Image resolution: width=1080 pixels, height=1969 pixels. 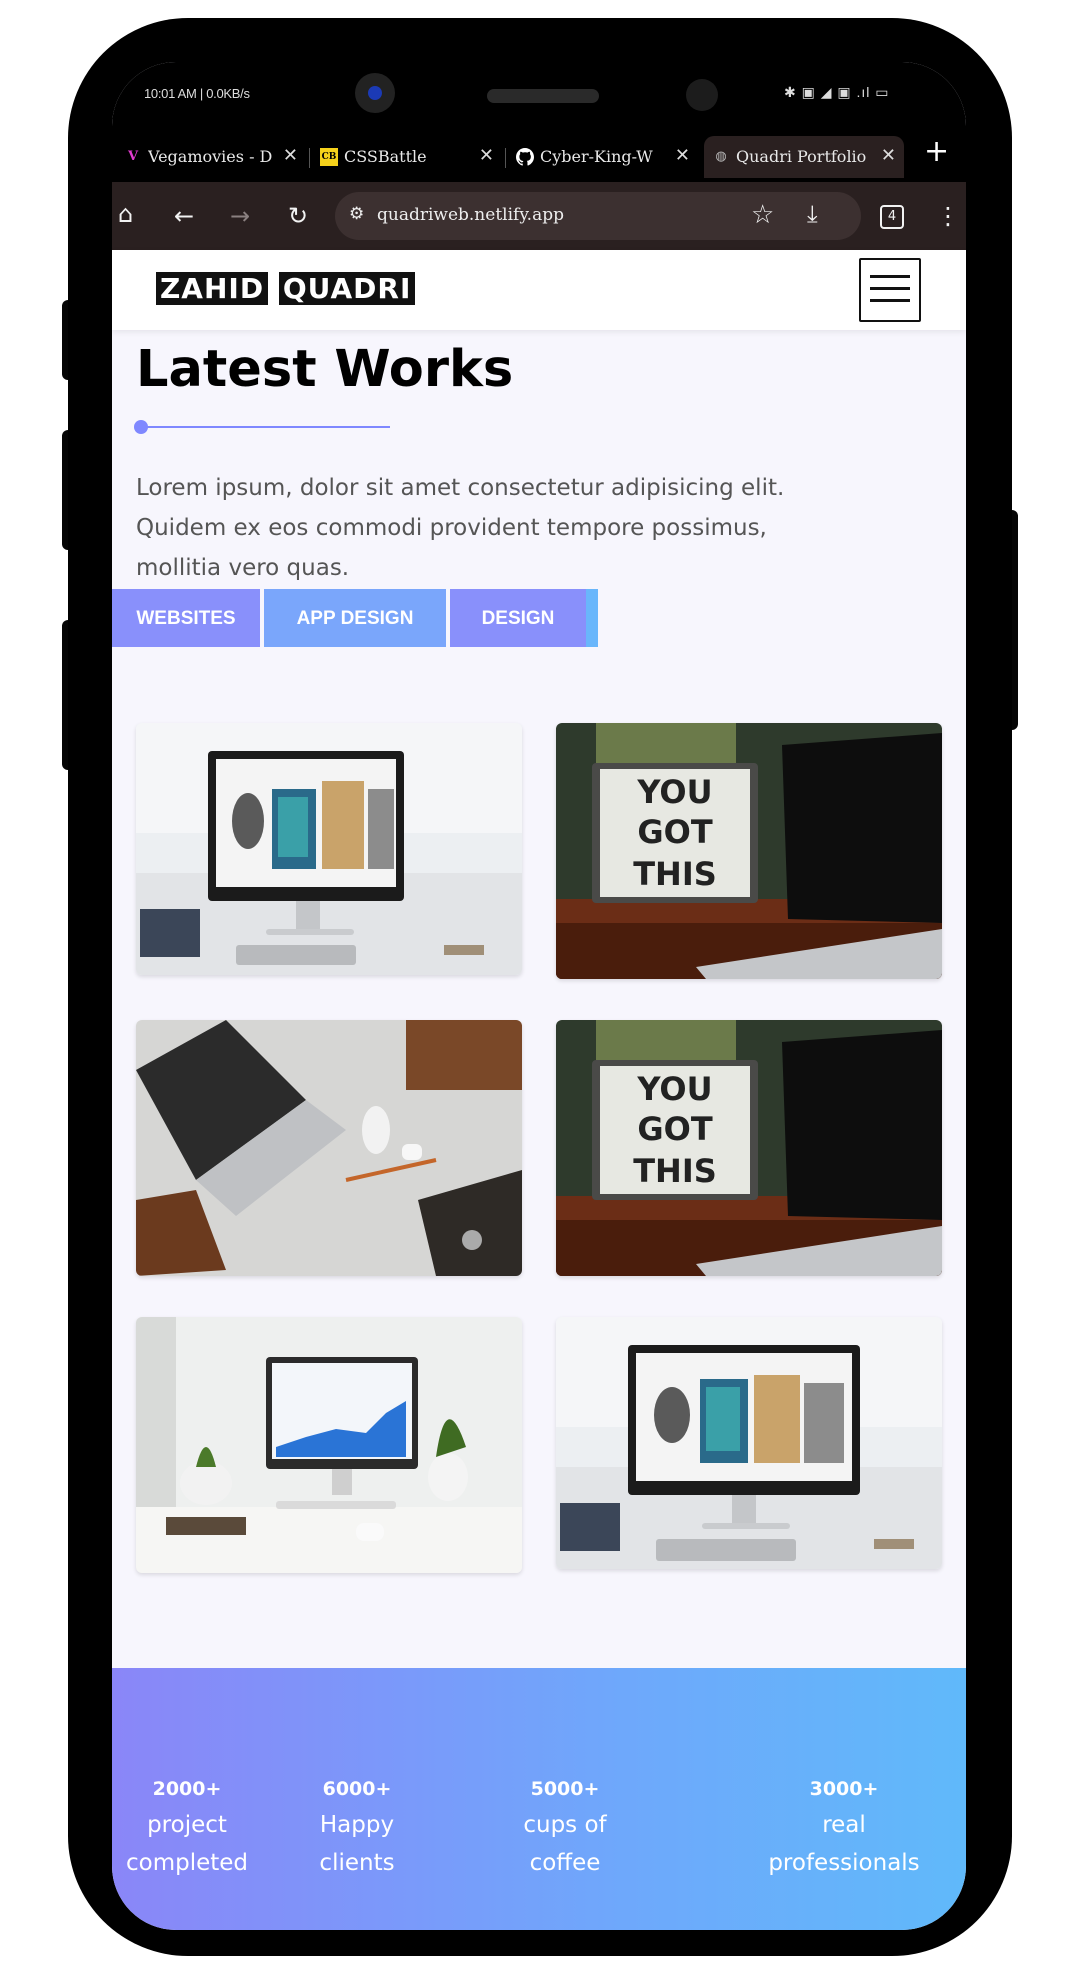 I want to click on stat-label: real, so click(x=844, y=1825).